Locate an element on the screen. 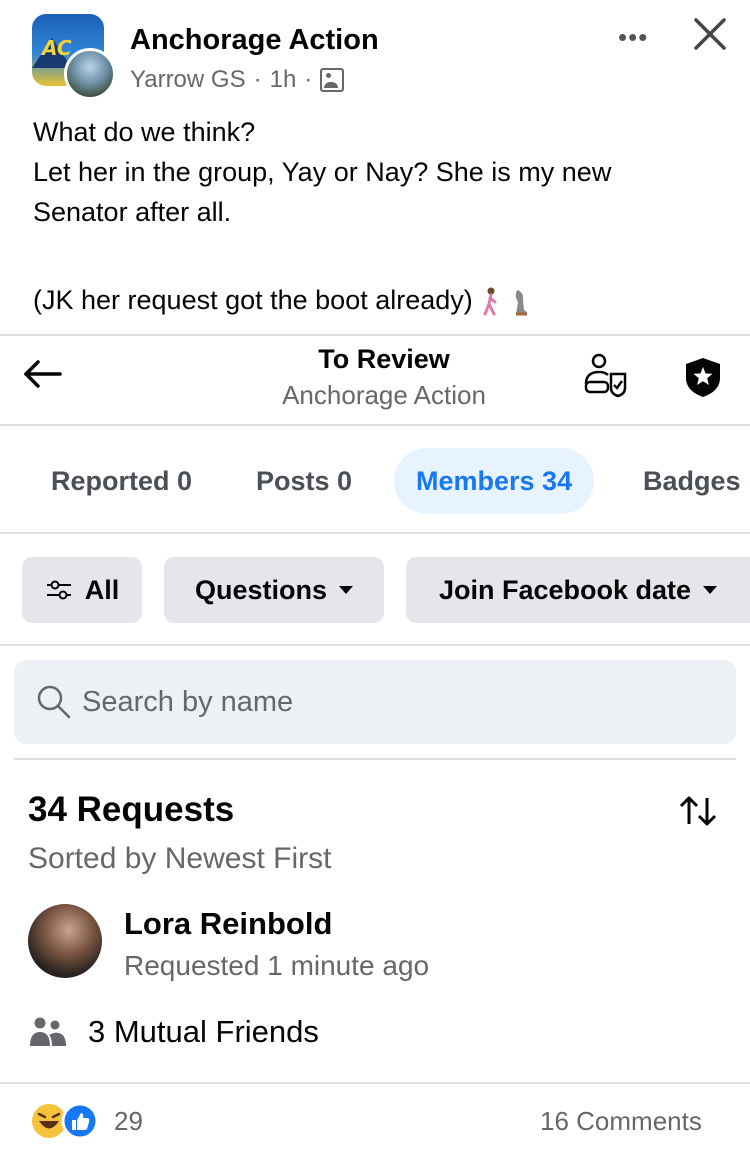  group-name: Anchorage Action is located at coordinates (254, 40).